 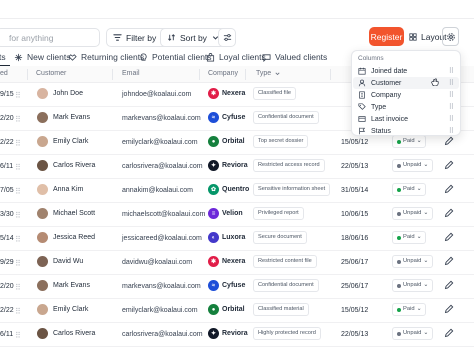 What do you see at coordinates (106, 57) in the screenshot?
I see `tab-returning-clients: Returning clients` at bounding box center [106, 57].